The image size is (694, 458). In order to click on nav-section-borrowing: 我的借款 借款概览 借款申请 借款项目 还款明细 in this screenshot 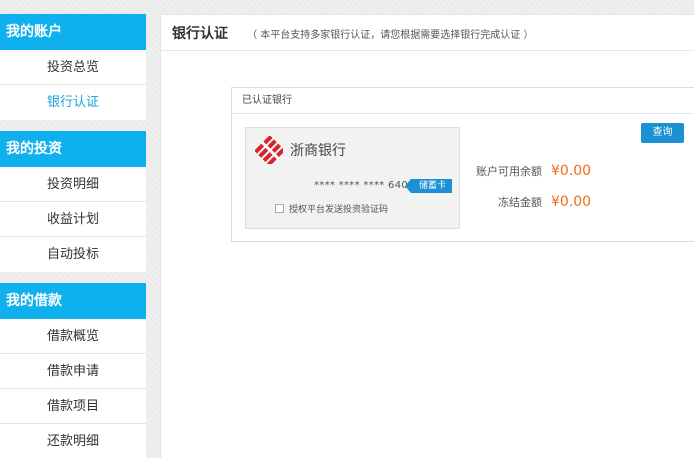, I will do `click(73, 370)`.